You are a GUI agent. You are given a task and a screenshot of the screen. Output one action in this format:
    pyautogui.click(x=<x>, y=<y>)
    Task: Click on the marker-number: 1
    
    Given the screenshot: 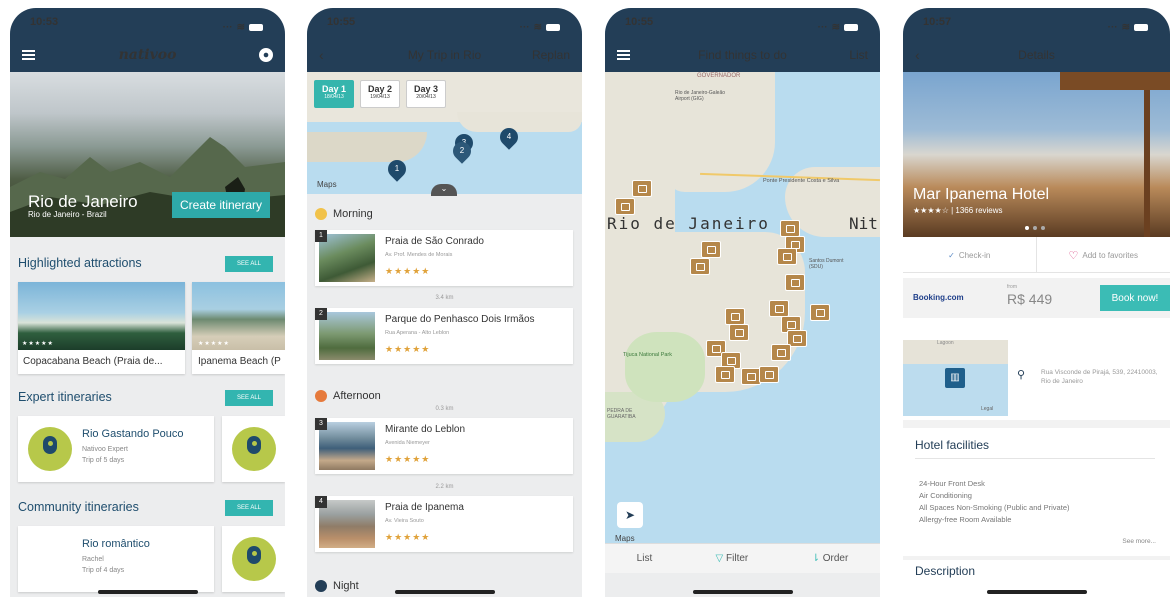 What is the action you would take?
    pyautogui.click(x=397, y=168)
    